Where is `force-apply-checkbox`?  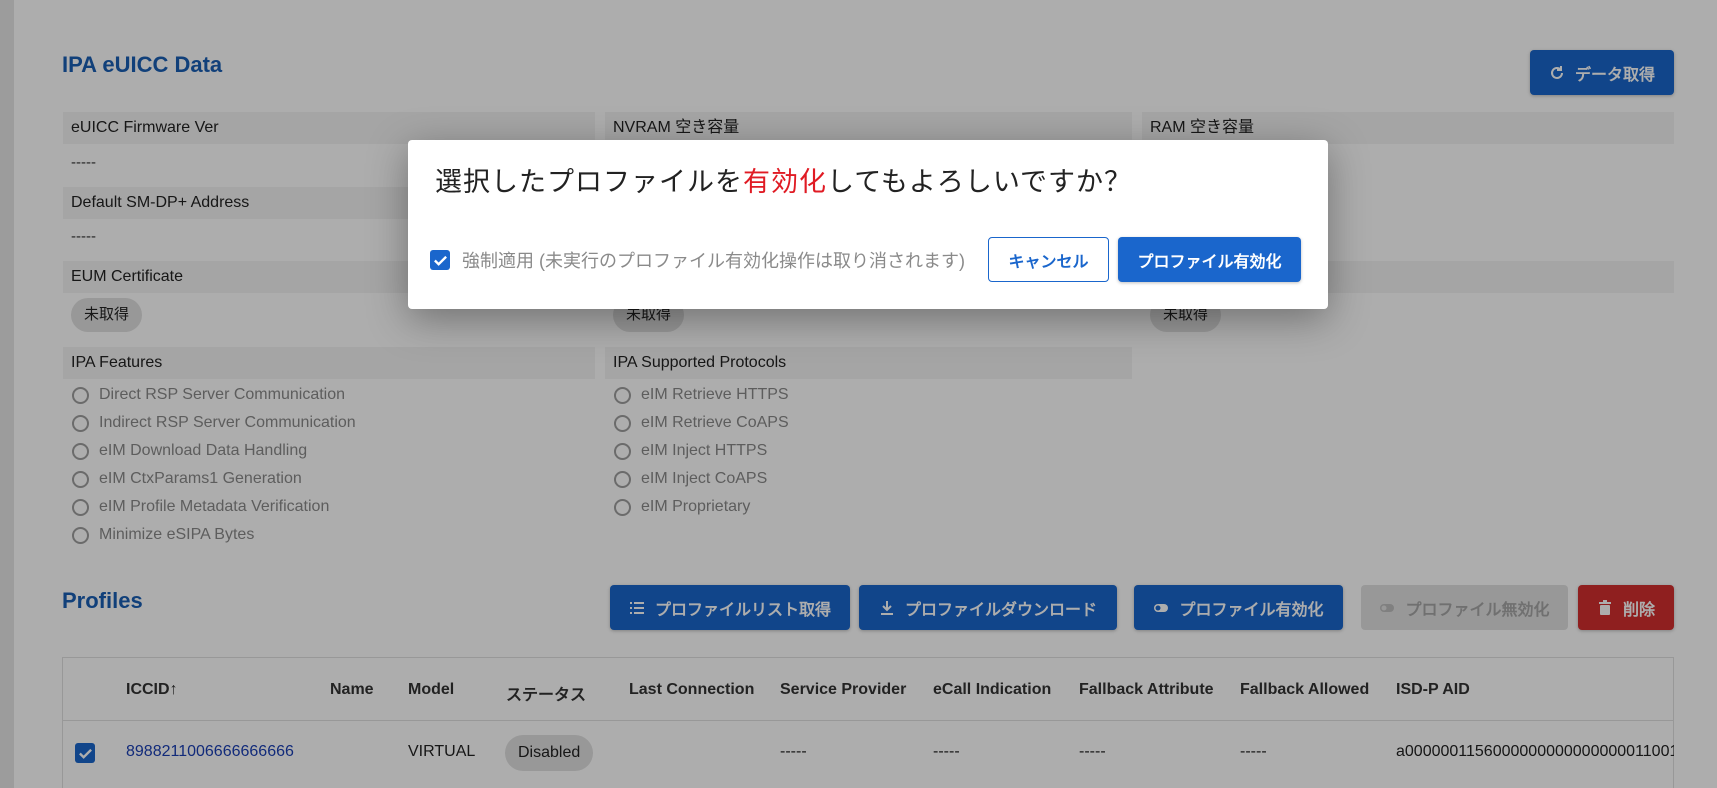 force-apply-checkbox is located at coordinates (440, 260).